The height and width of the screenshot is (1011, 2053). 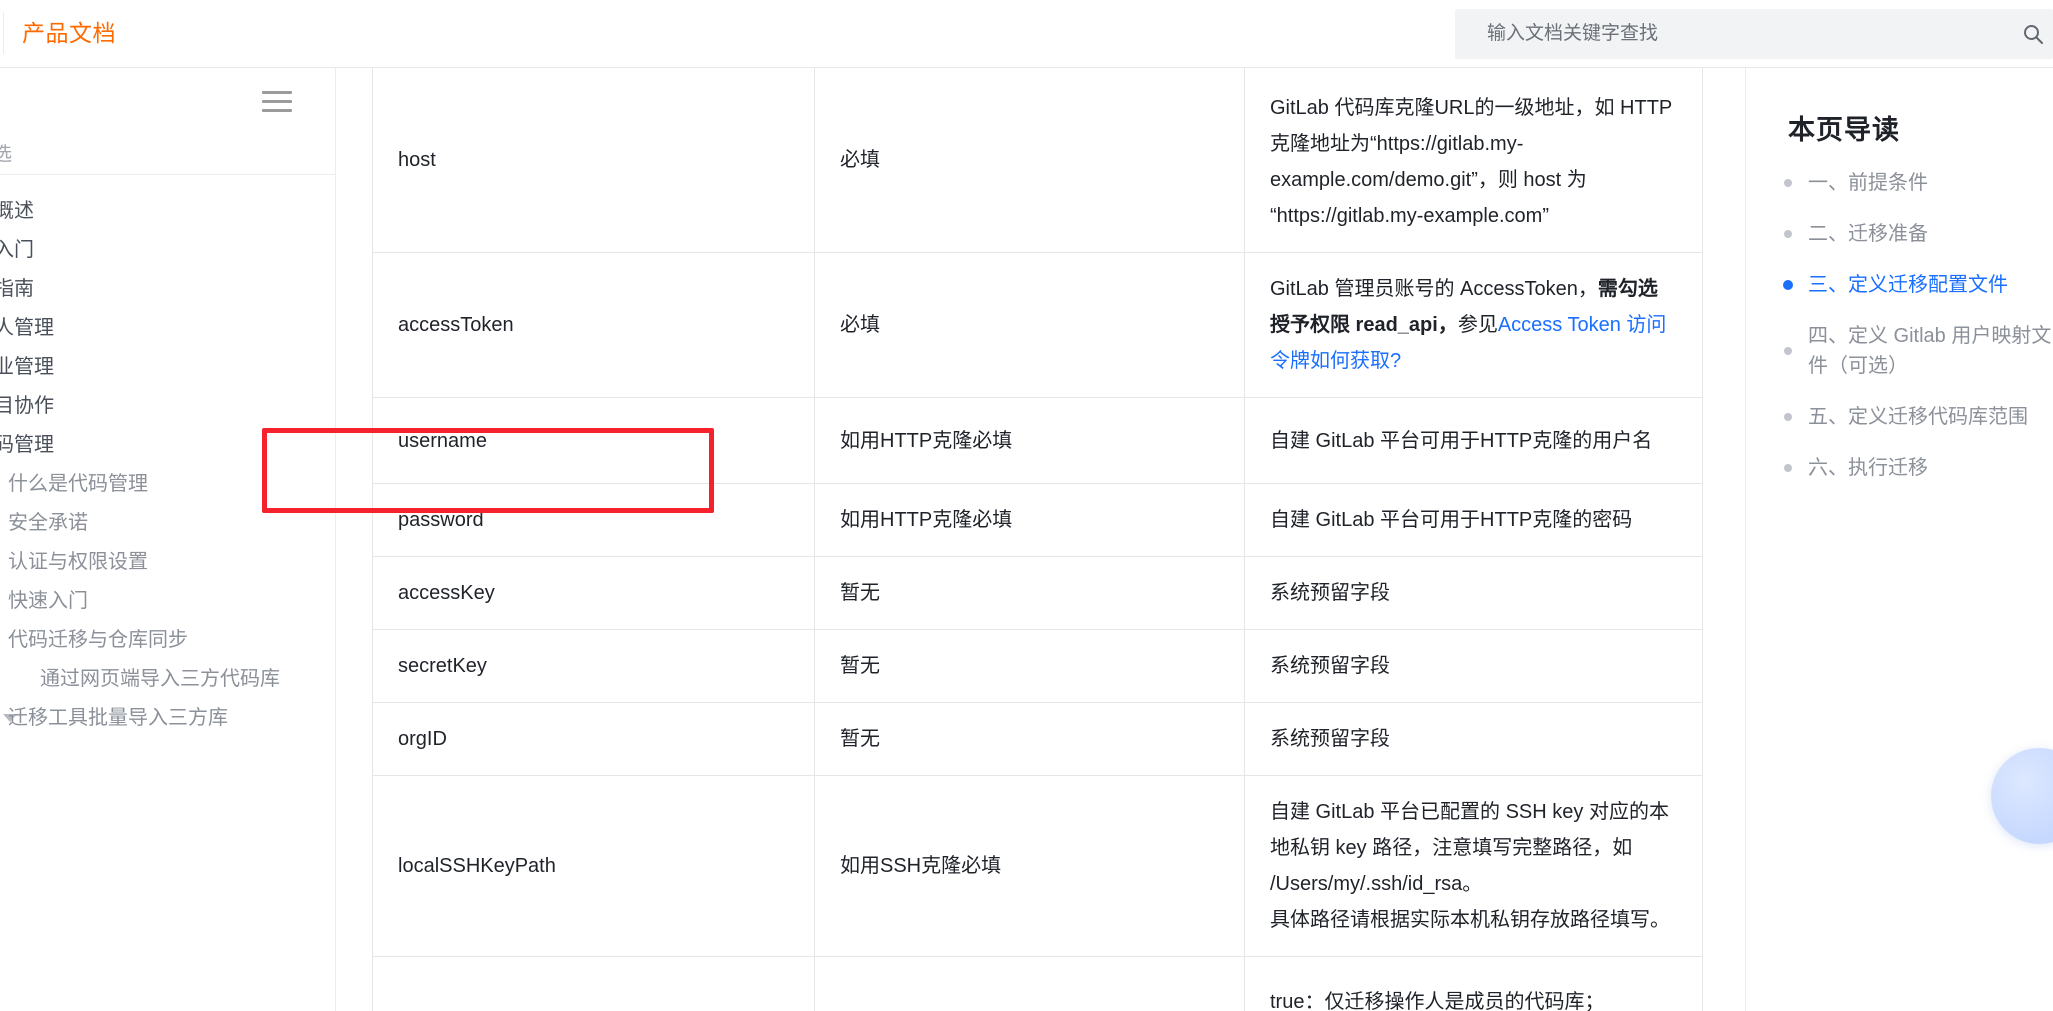 I want to click on toc-item-0: 一、前提条件, so click(x=1911, y=183).